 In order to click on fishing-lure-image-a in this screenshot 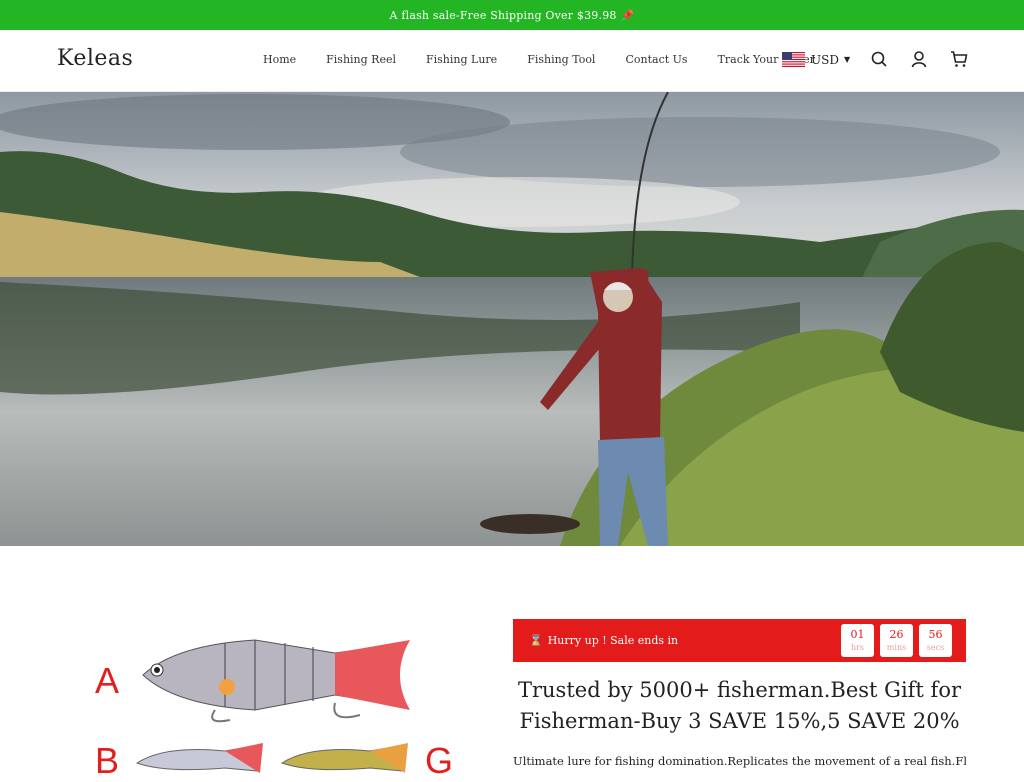, I will do `click(276, 681)`.